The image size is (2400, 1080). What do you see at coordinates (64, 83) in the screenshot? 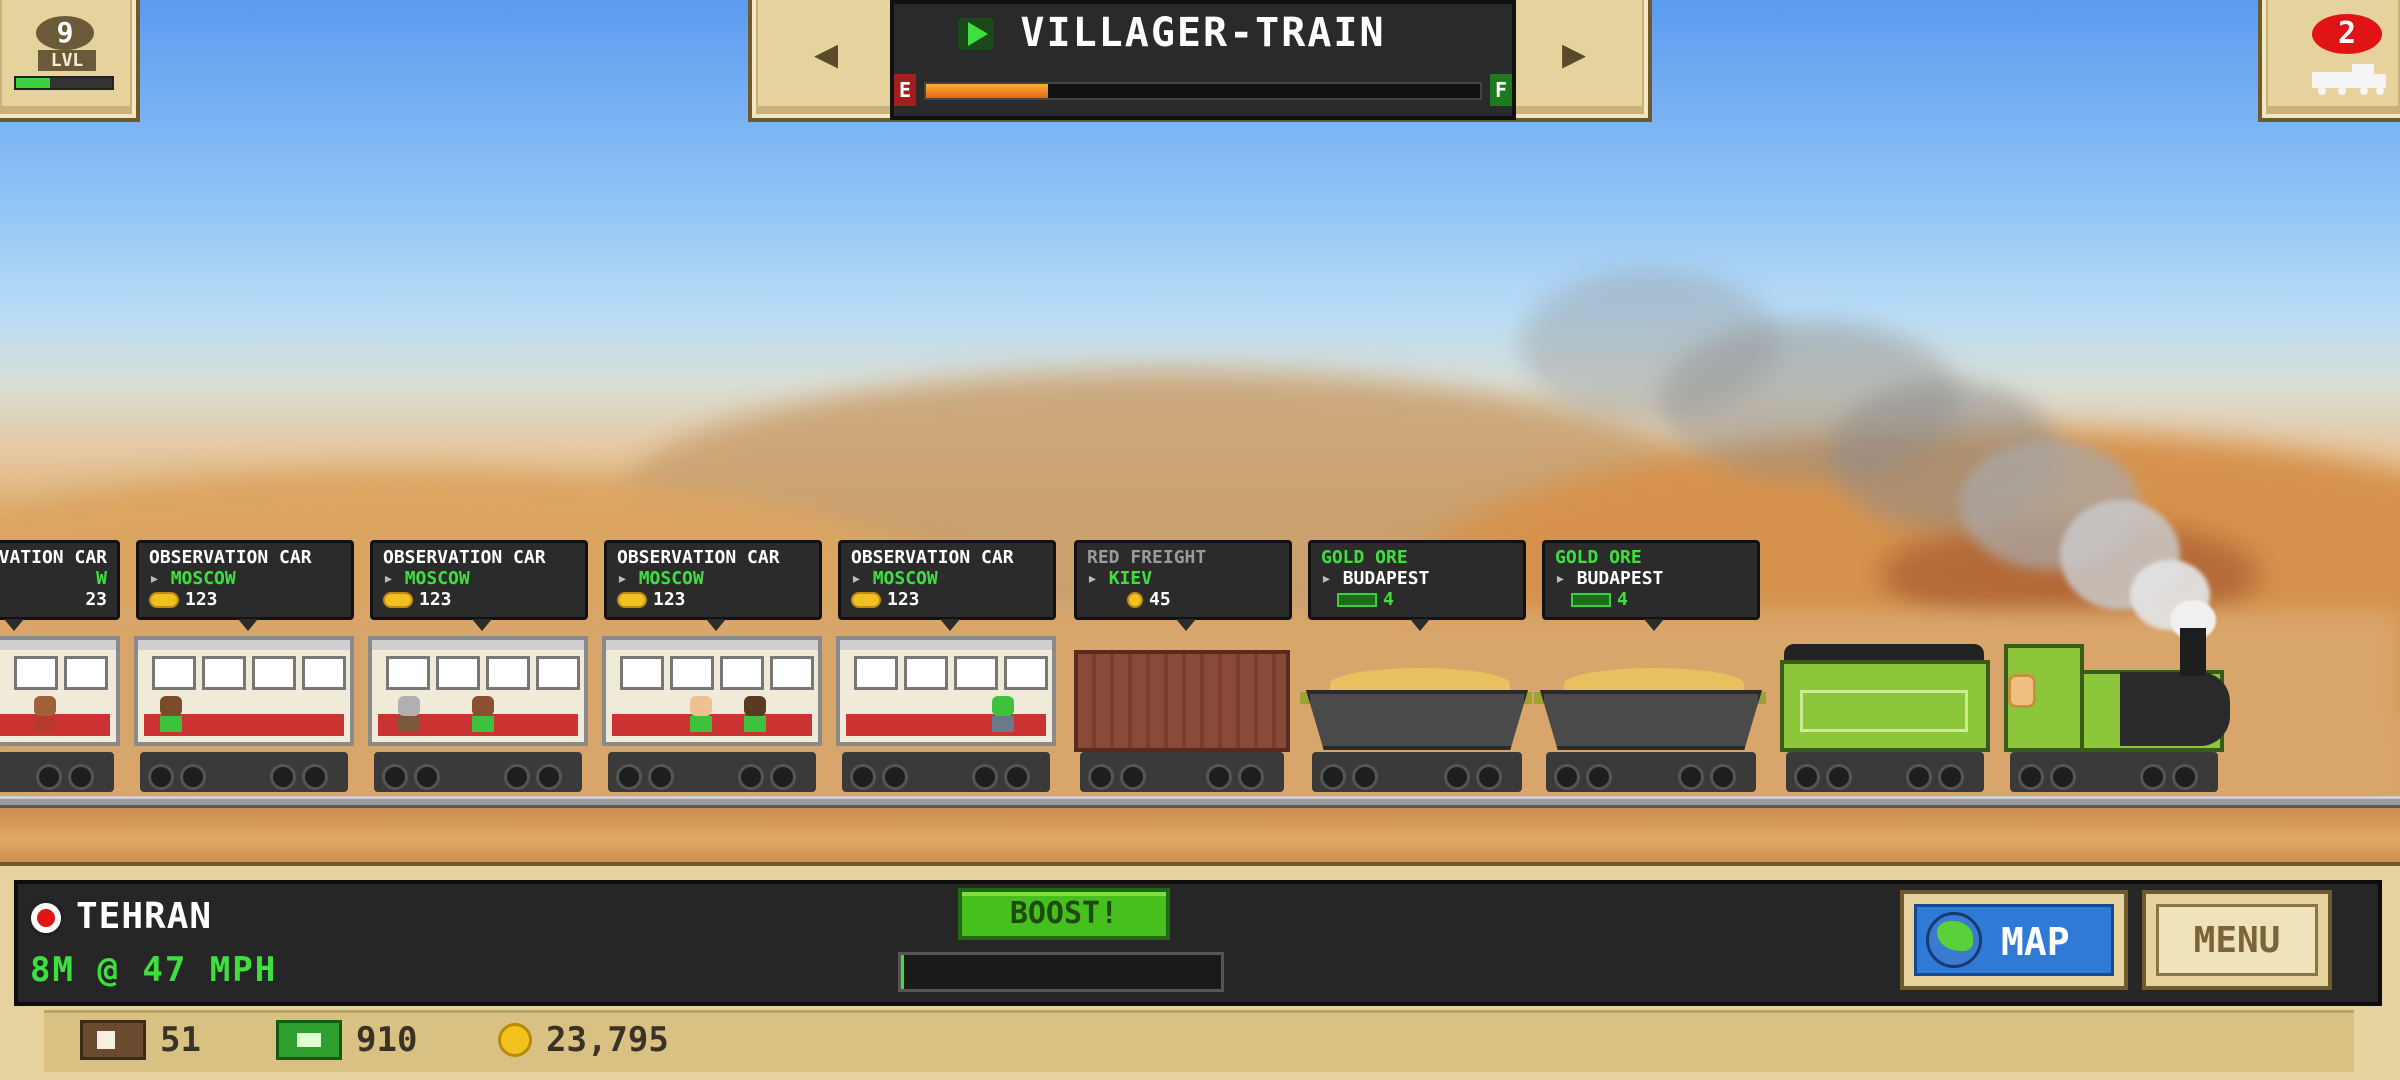
I see `level-progress-bar` at bounding box center [64, 83].